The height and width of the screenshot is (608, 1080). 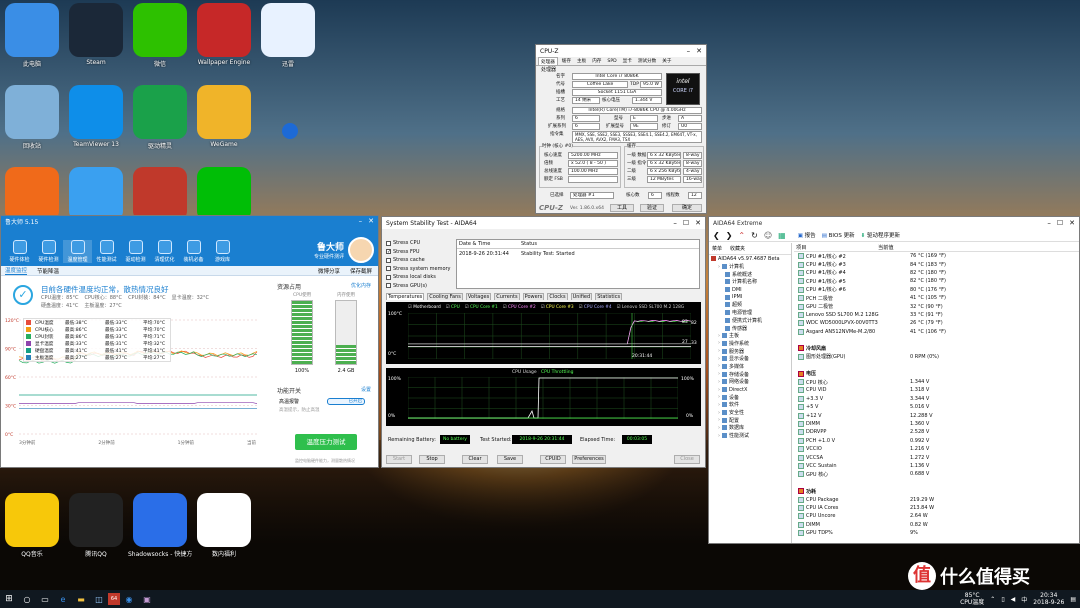 What do you see at coordinates (750, 390) in the screenshot?
I see `tree-item: › DirectX` at bounding box center [750, 390].